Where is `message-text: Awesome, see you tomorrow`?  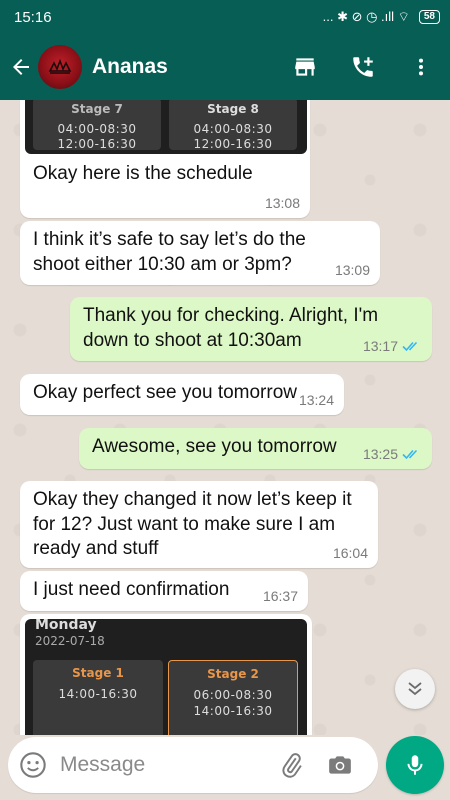
message-text: Awesome, see you tomorrow is located at coordinates (214, 446).